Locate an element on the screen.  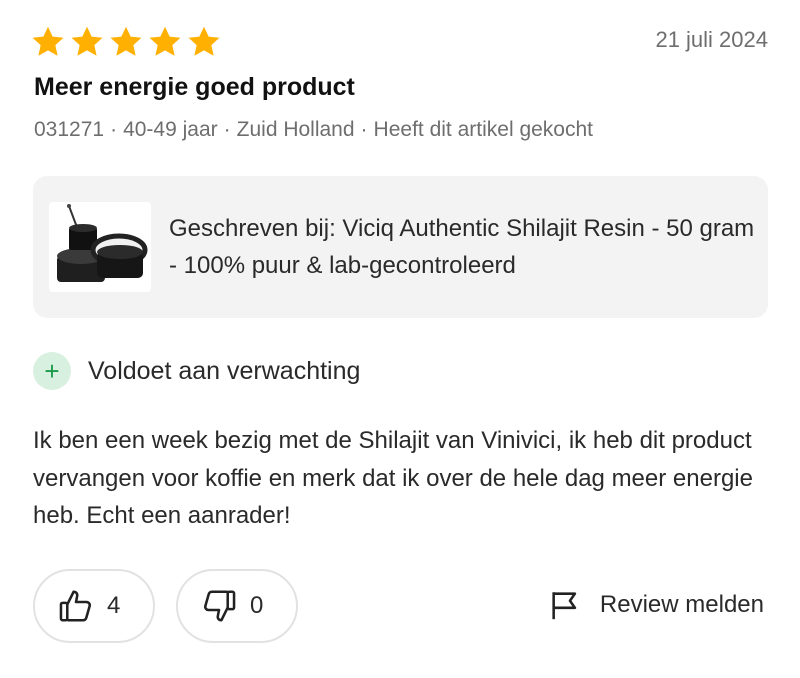
review-title: Meer energie goed product is located at coordinates (194, 87).